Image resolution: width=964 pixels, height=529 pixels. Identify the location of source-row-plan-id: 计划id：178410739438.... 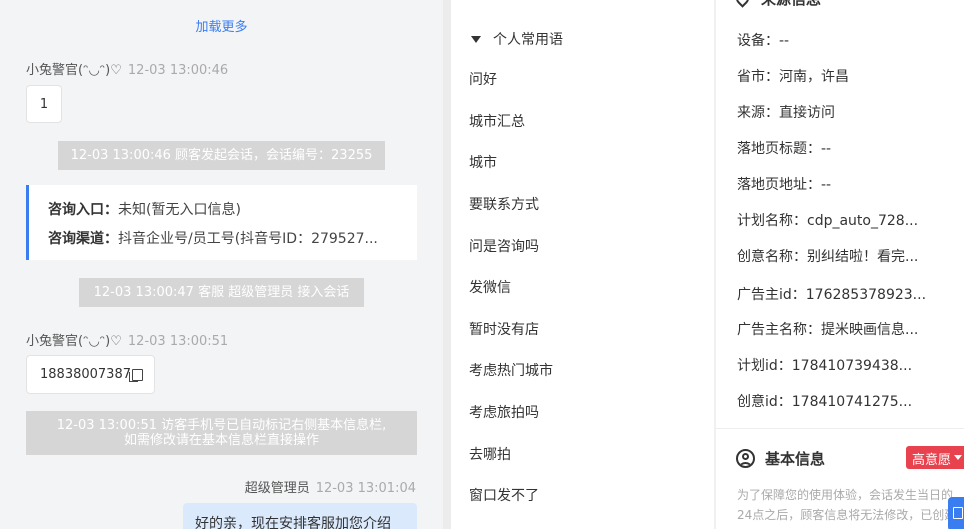
(825, 366).